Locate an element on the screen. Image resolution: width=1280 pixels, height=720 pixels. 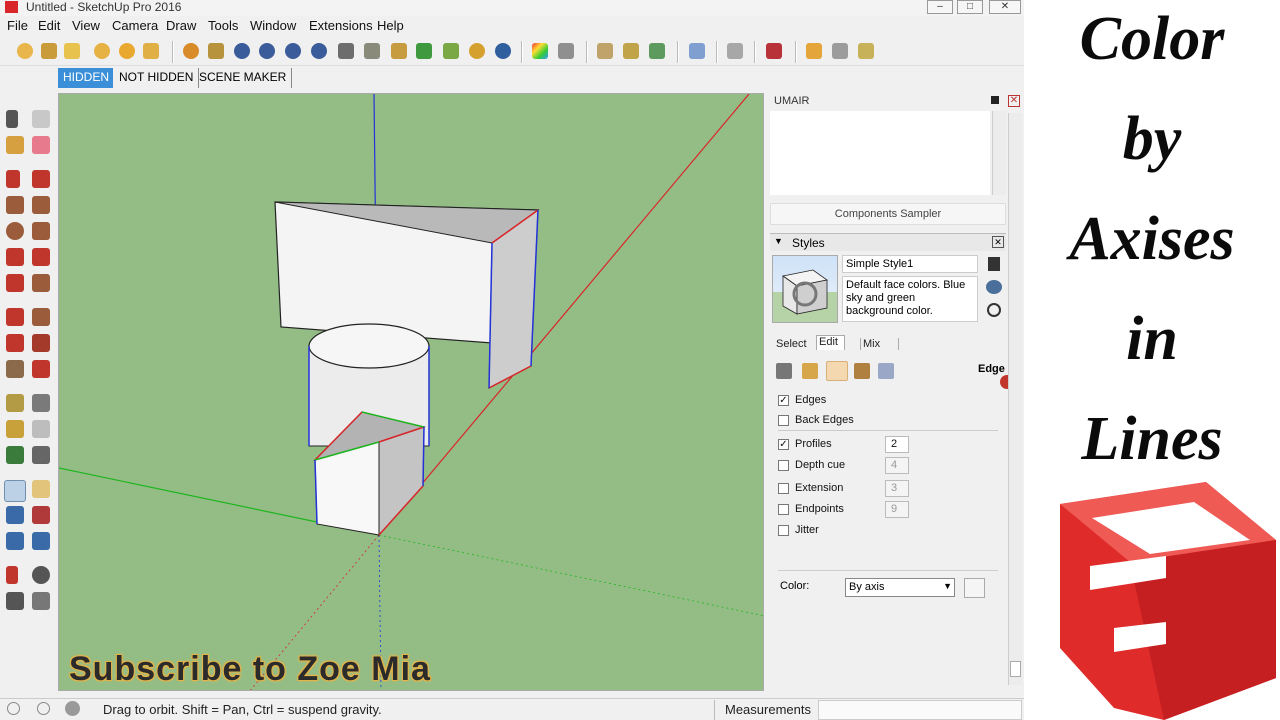
minimize-button: – is located at coordinates (940, 7).